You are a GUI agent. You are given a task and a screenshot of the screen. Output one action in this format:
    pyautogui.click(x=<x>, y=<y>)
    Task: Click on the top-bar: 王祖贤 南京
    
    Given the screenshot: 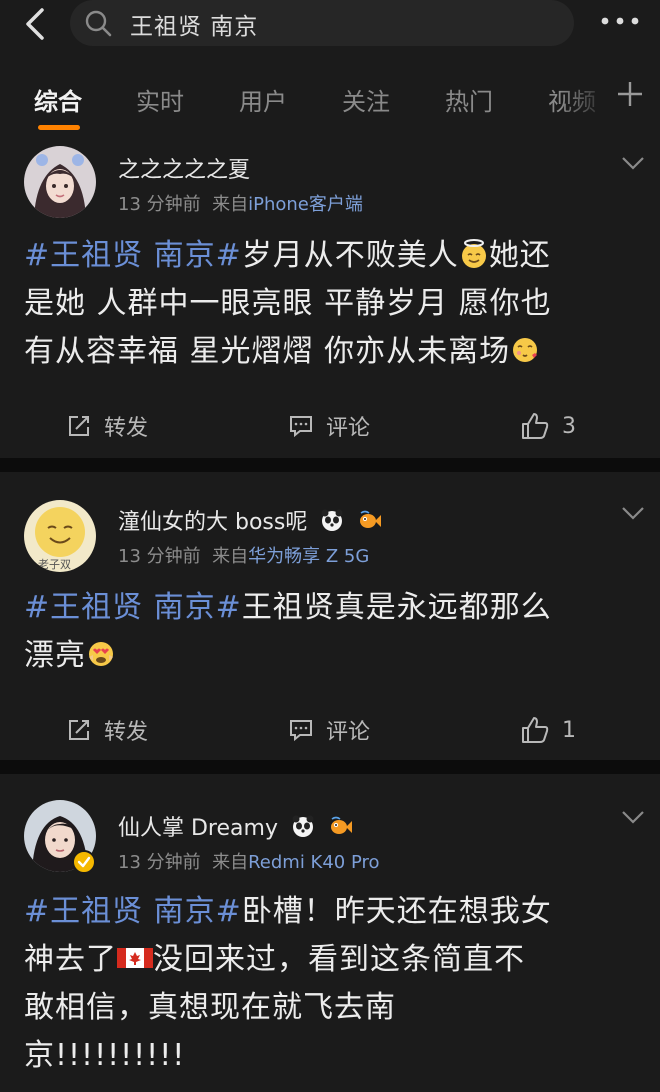 What is the action you would take?
    pyautogui.click(x=330, y=31)
    